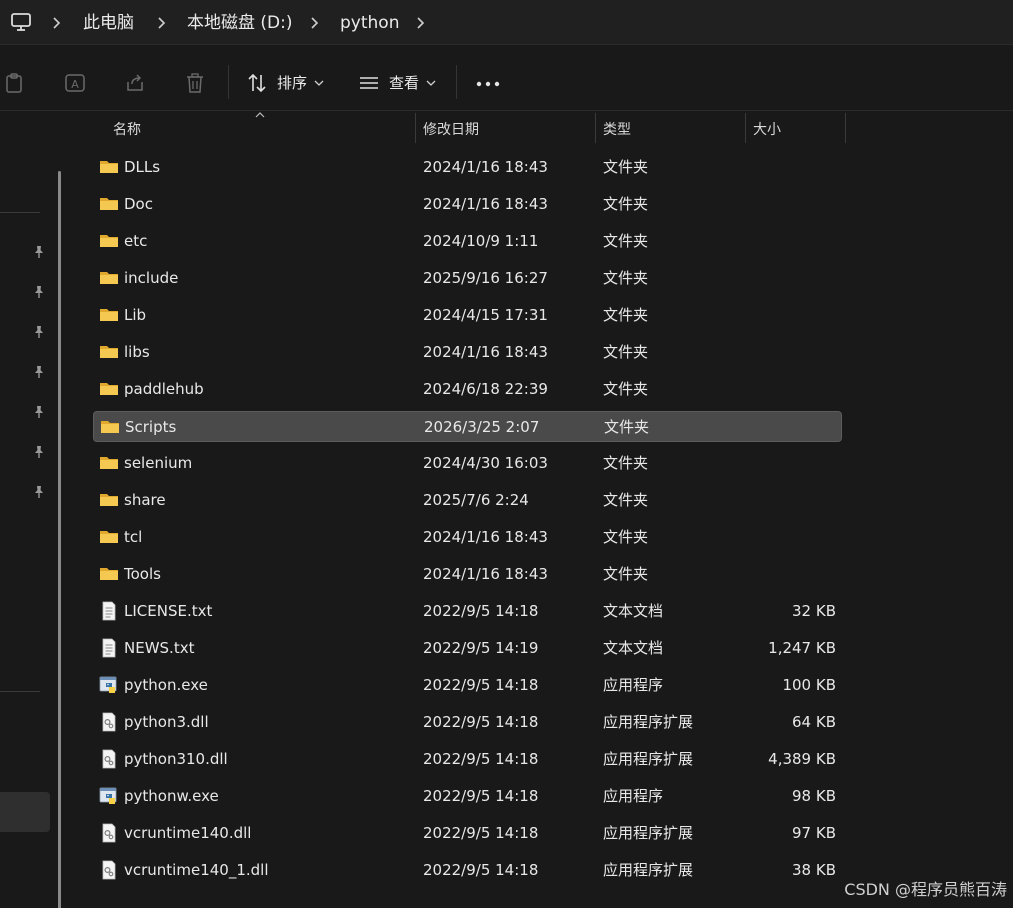  I want to click on text-file-icon, so click(109, 648).